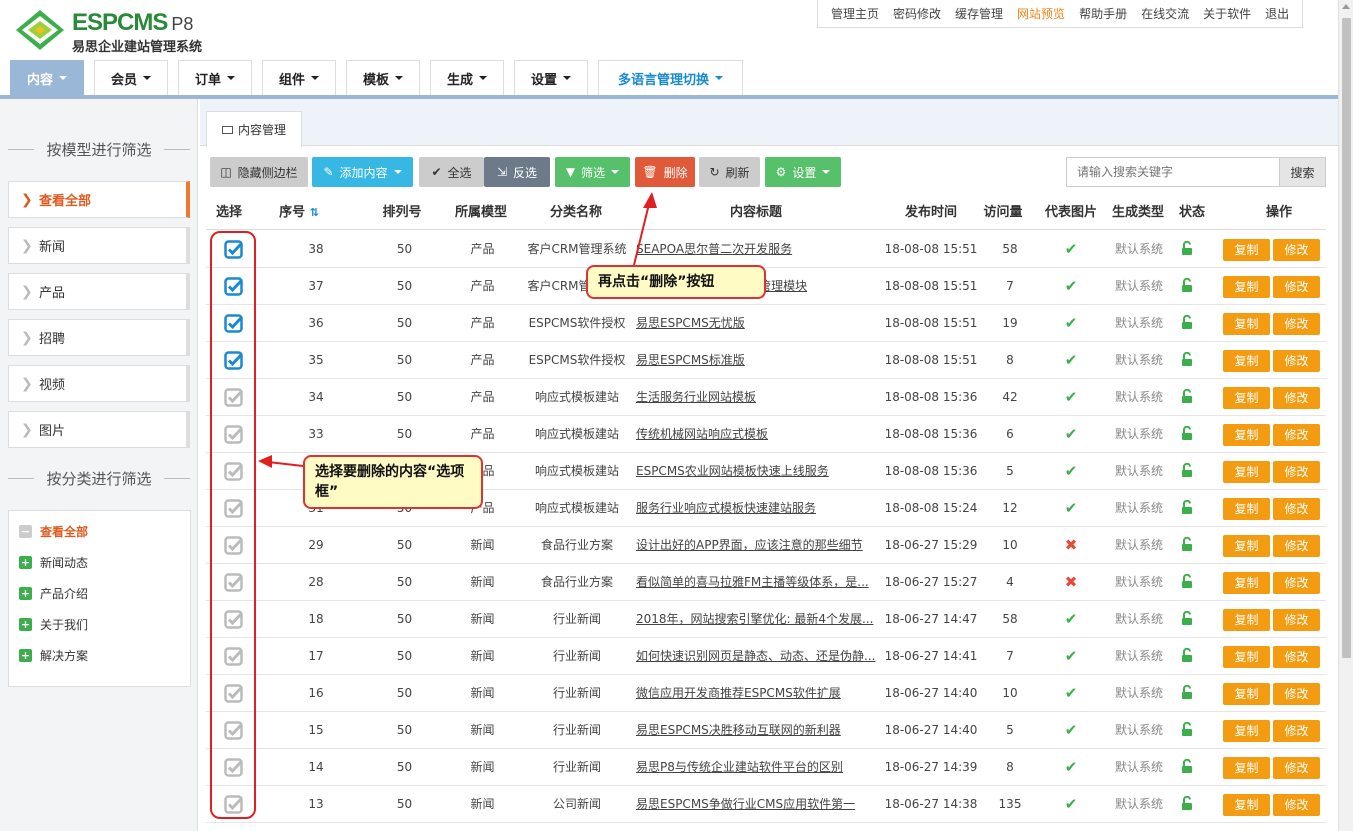  I want to click on top-link-home: 管理主页, so click(855, 13).